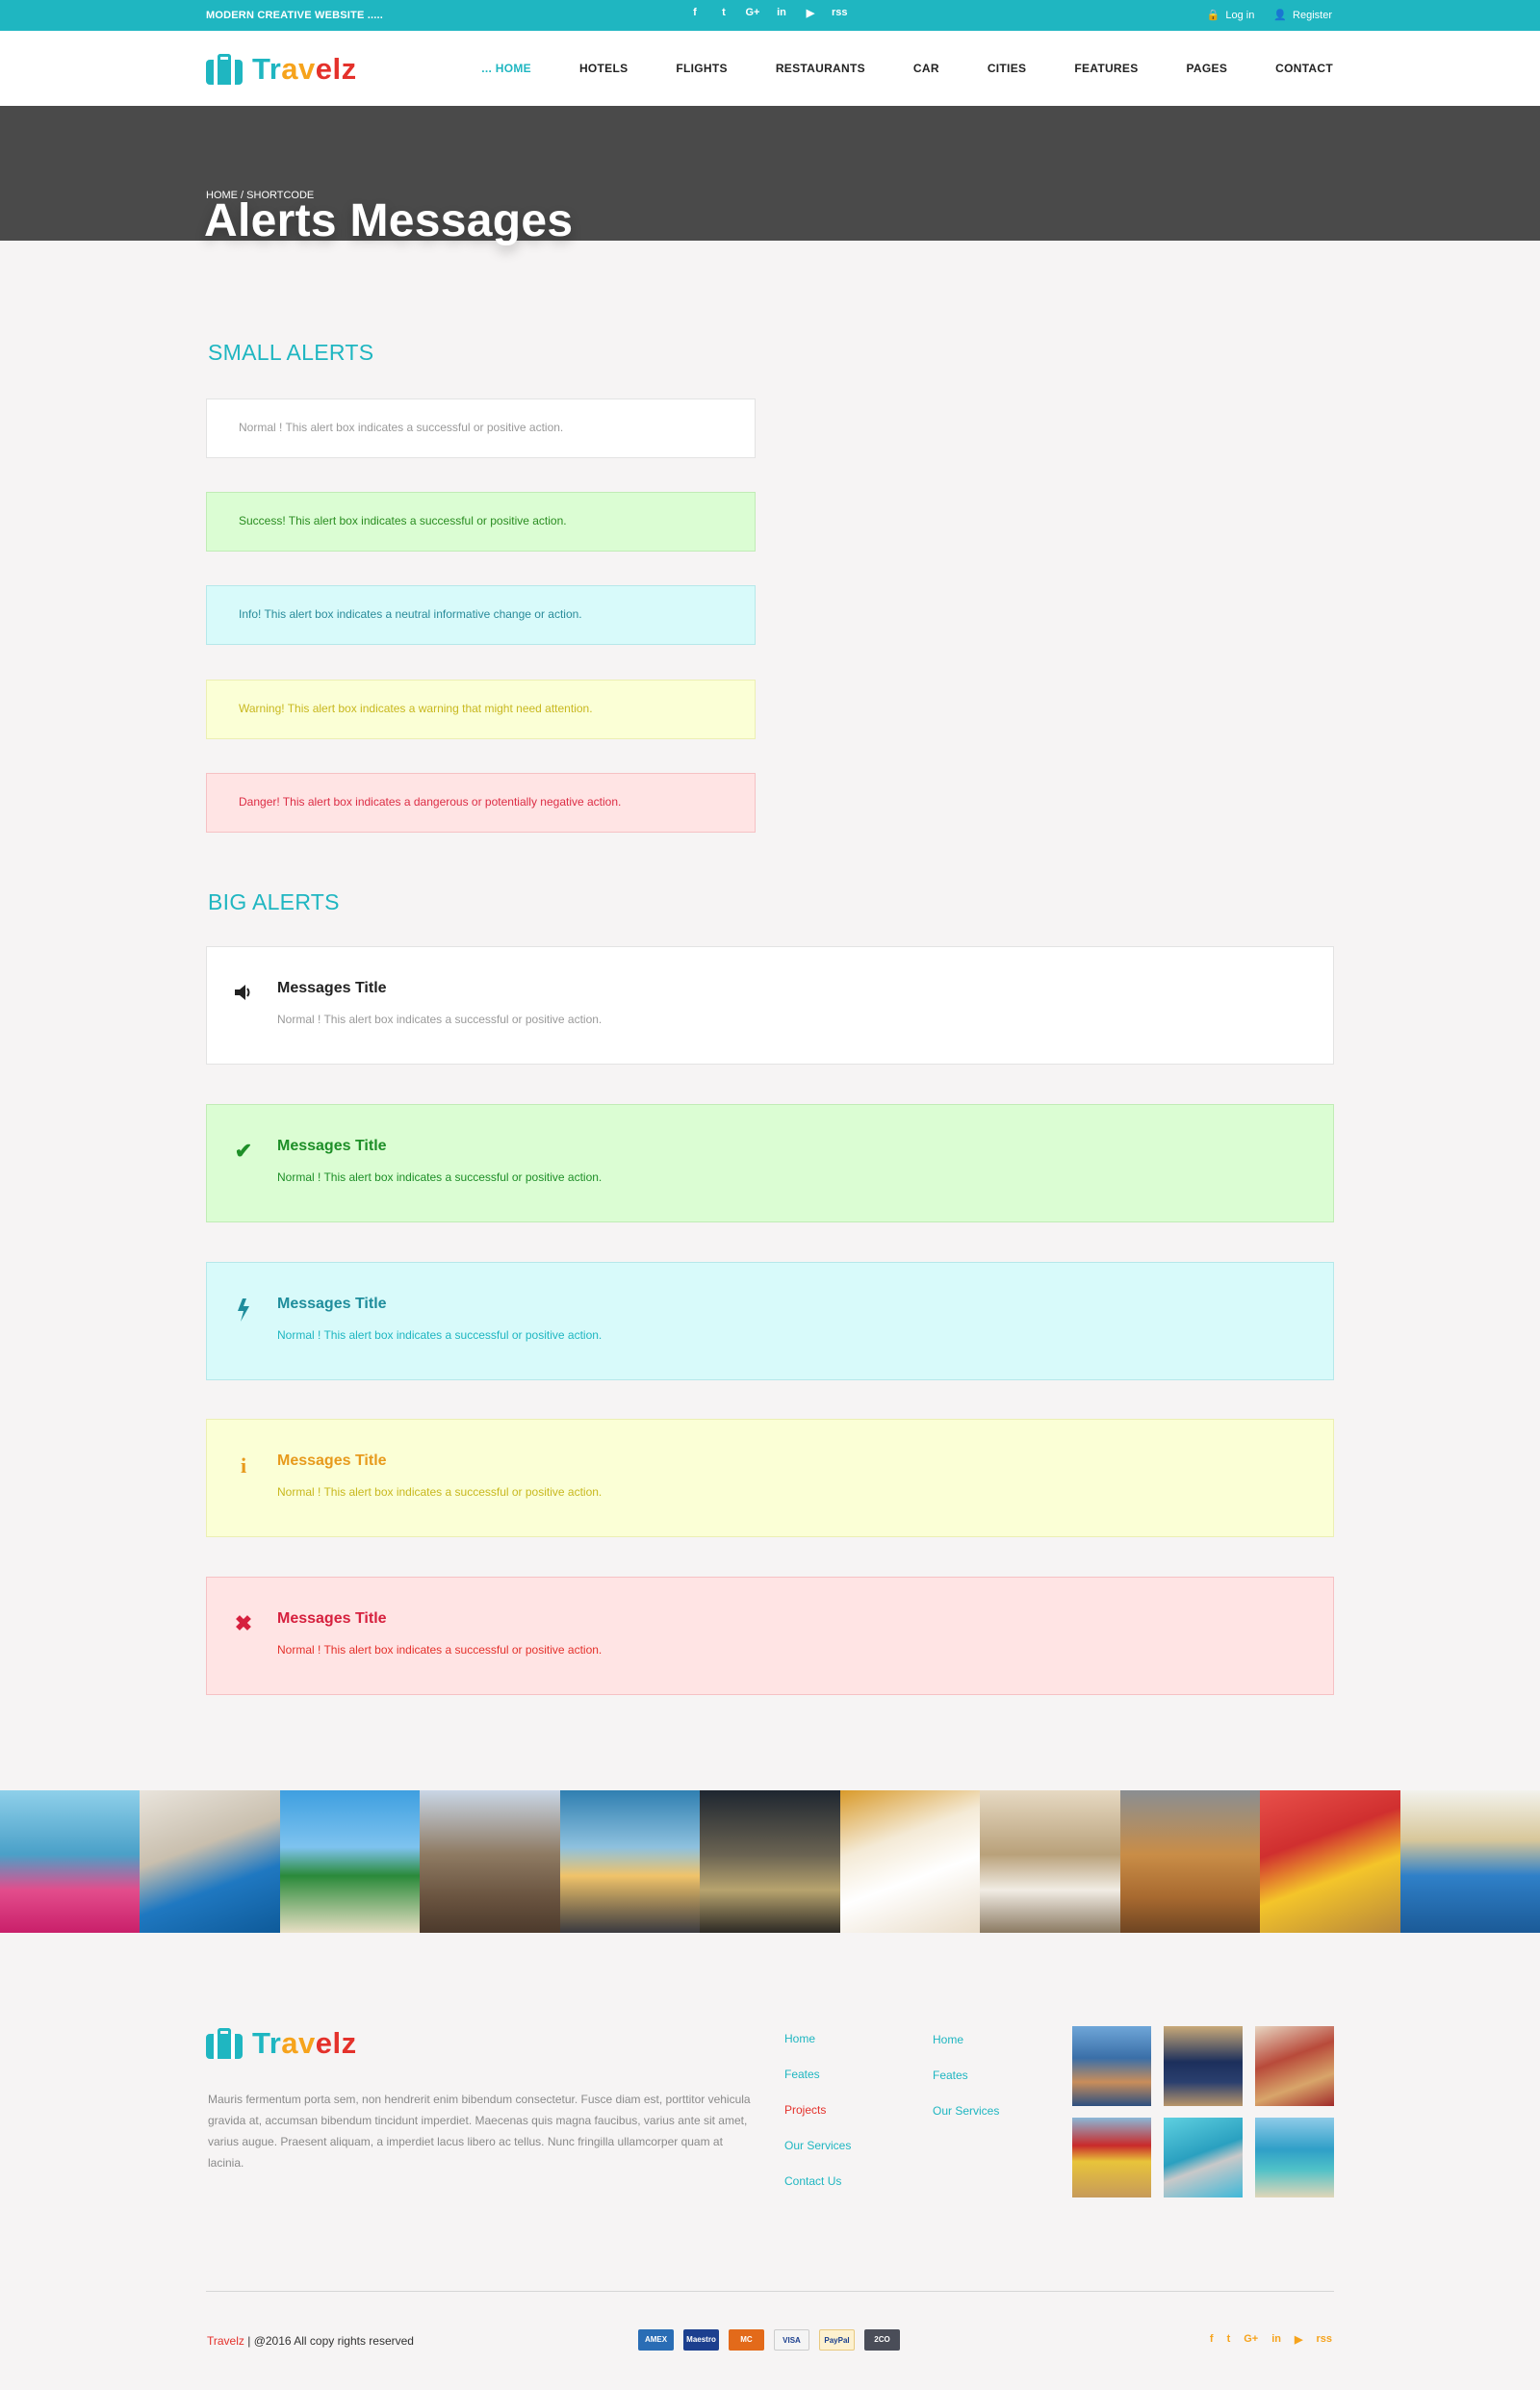  What do you see at coordinates (243, 1310) in the screenshot?
I see `bolt-icon` at bounding box center [243, 1310].